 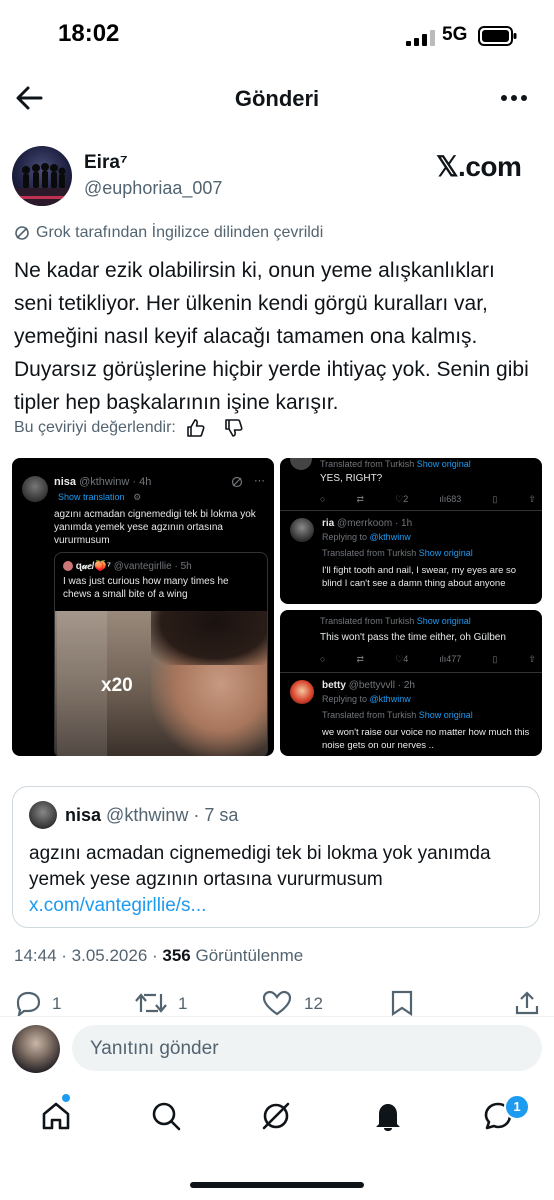 I want to click on tr-handle: @merrkoom · 1h, so click(x=375, y=523).